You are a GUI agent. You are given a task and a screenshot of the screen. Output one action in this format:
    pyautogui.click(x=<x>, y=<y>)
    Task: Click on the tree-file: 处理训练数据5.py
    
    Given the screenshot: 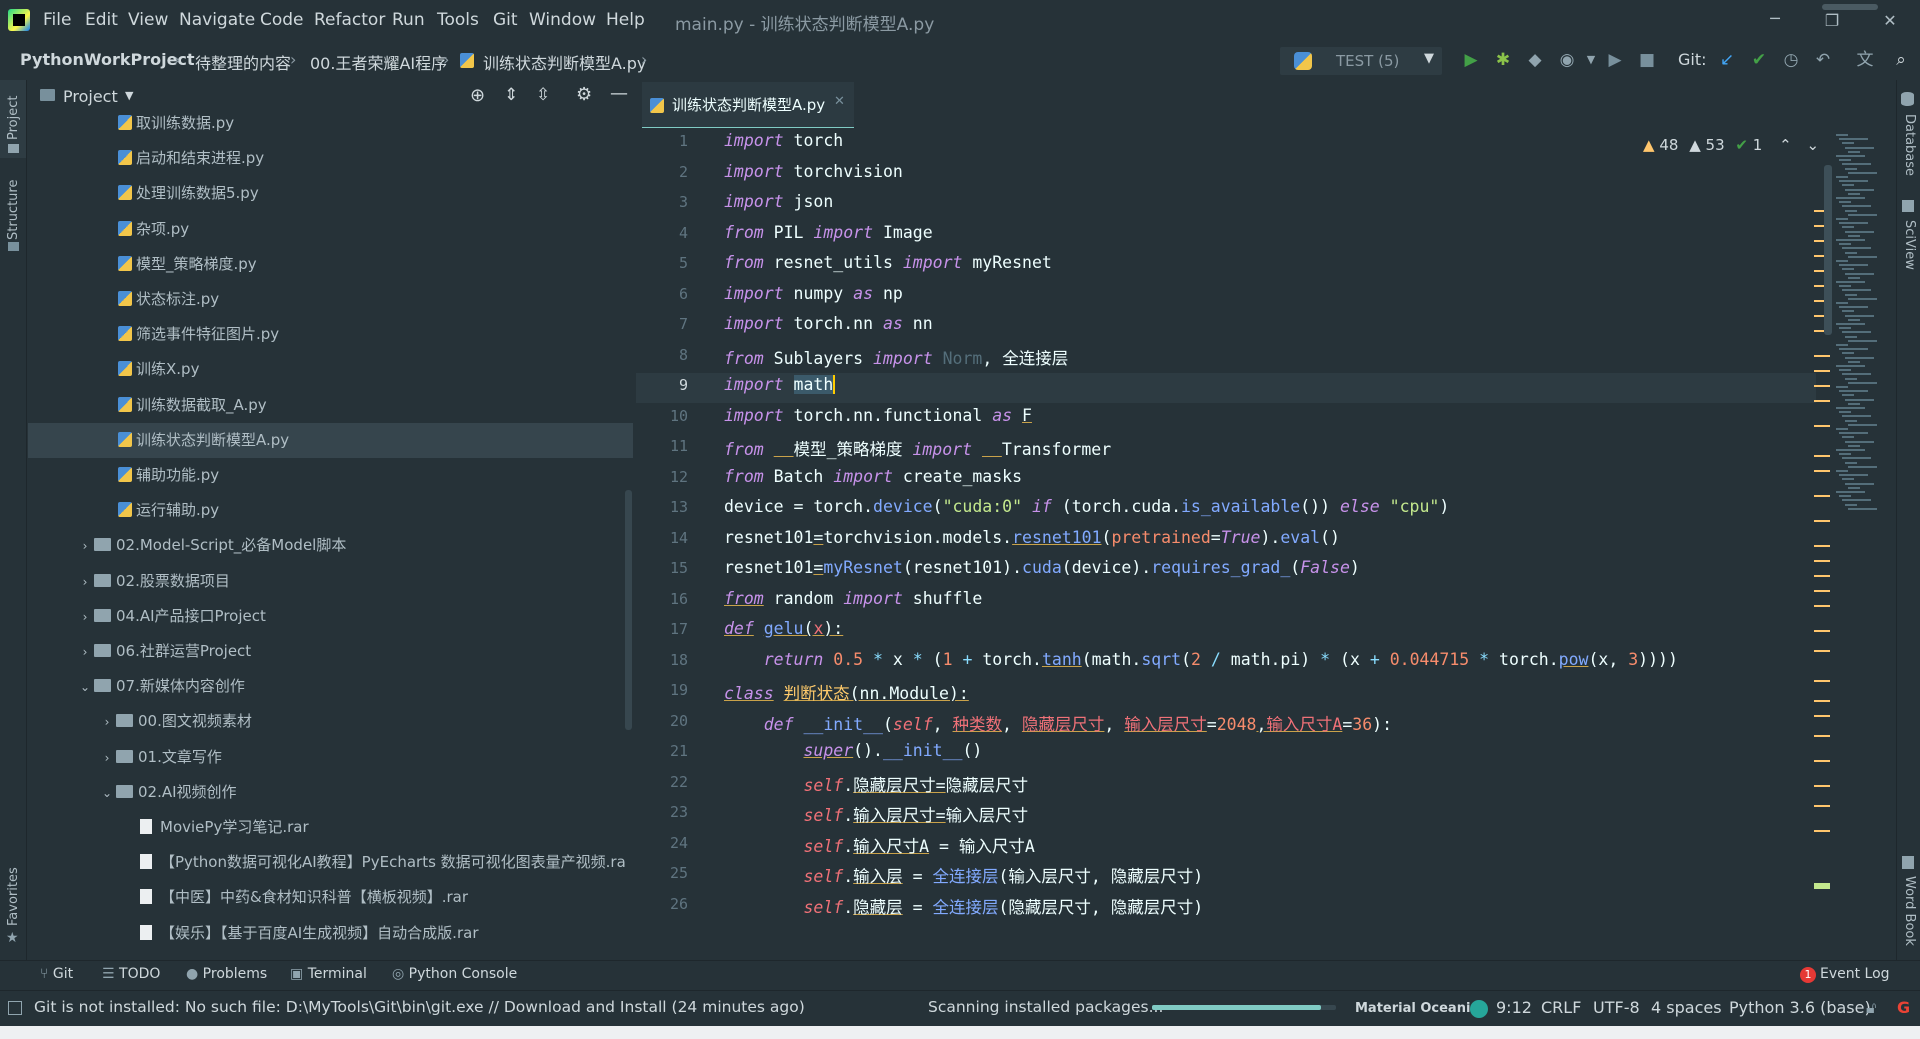 What is the action you would take?
    pyautogui.click(x=330, y=193)
    